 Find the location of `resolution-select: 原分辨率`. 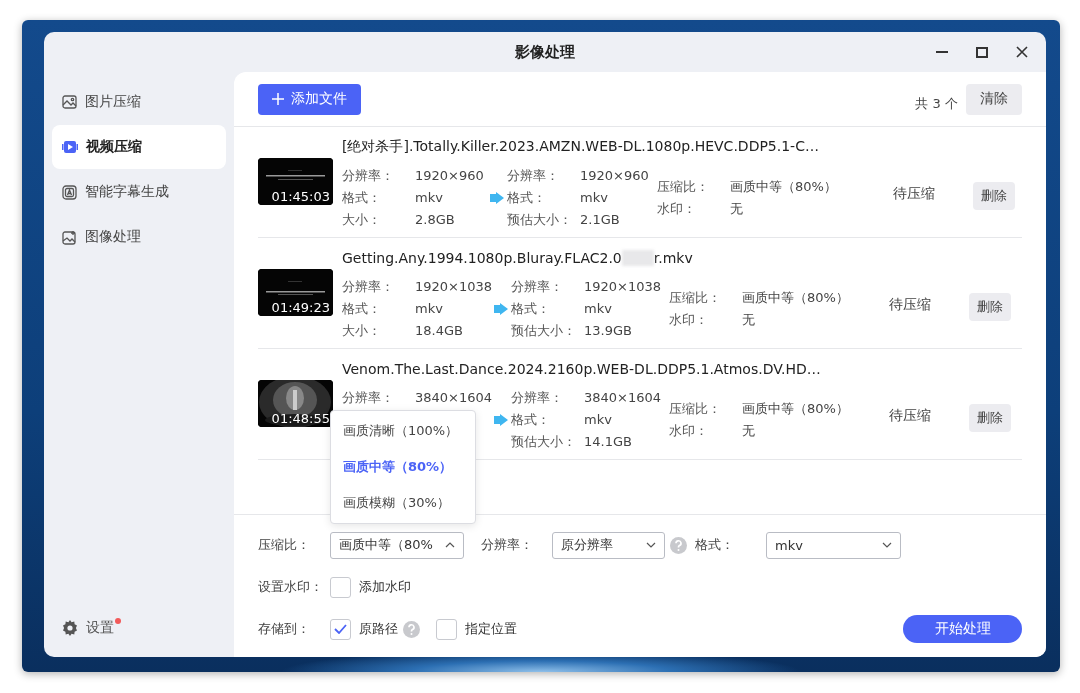

resolution-select: 原分辨率 is located at coordinates (608, 545).